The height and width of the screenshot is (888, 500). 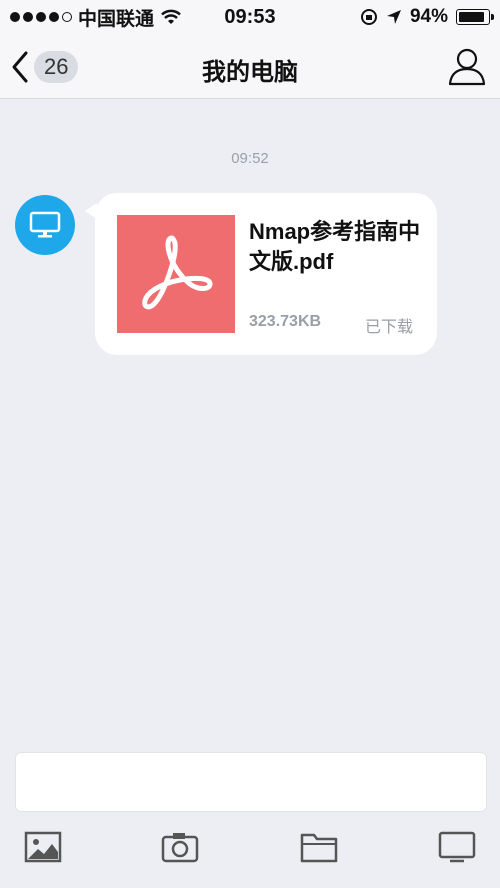 What do you see at coordinates (335, 246) in the screenshot?
I see `file-name: Nmap参考指南中文版.pdf` at bounding box center [335, 246].